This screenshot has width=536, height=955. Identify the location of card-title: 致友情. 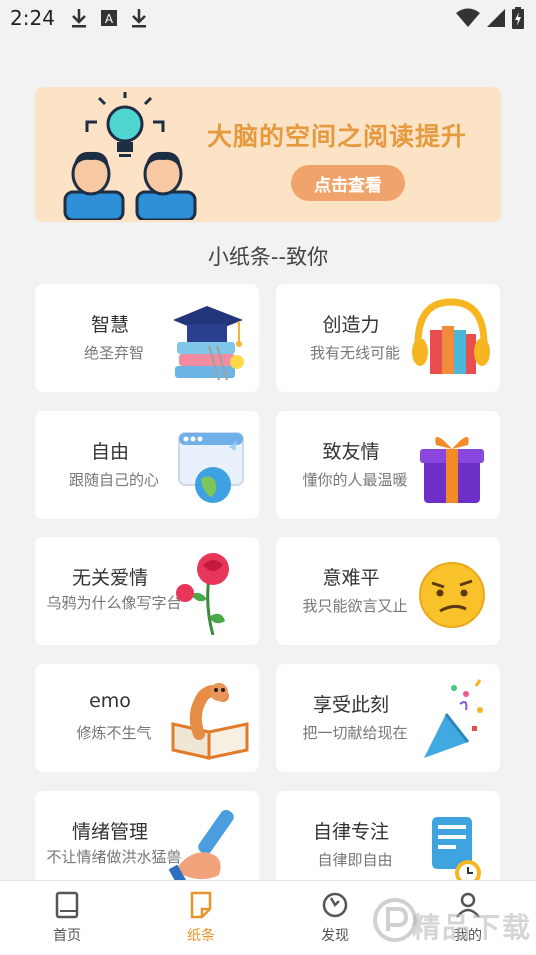
(351, 452).